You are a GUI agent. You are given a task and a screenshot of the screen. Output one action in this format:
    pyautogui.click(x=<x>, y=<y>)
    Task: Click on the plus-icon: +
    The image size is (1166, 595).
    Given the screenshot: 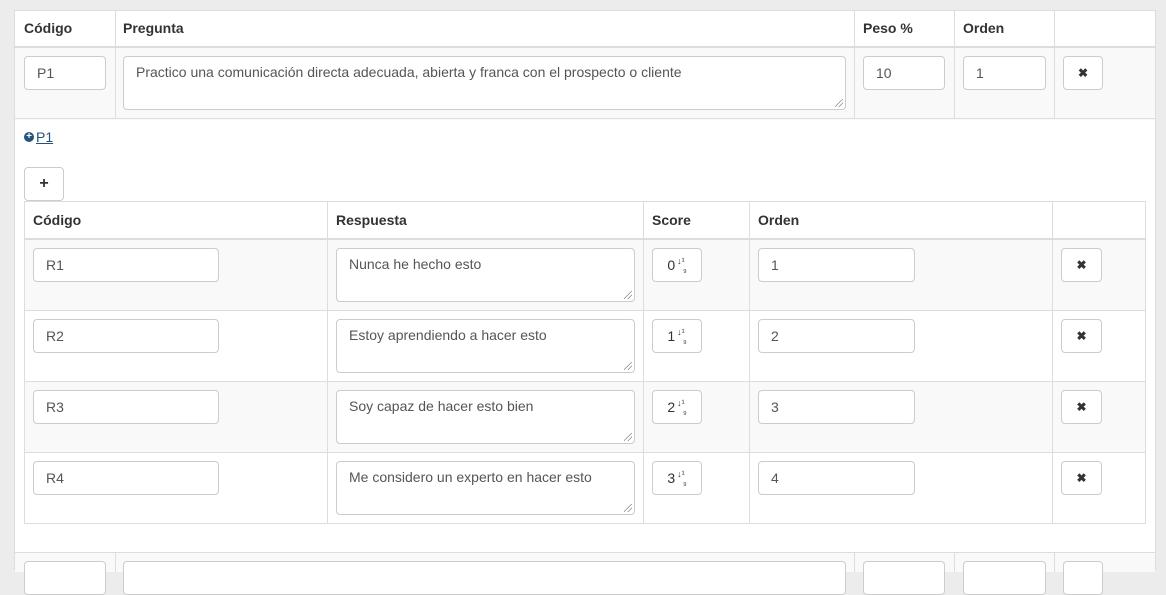 What is the action you would take?
    pyautogui.click(x=44, y=183)
    